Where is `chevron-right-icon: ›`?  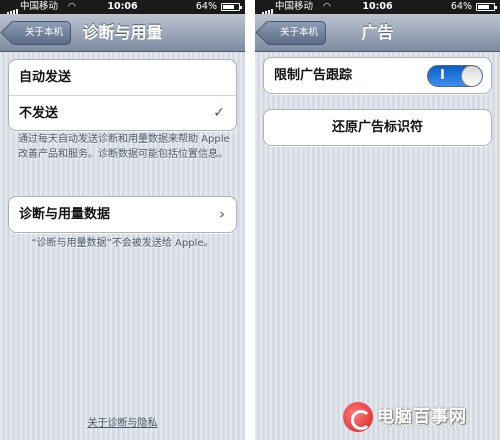
chevron-right-icon: › is located at coordinates (221, 214).